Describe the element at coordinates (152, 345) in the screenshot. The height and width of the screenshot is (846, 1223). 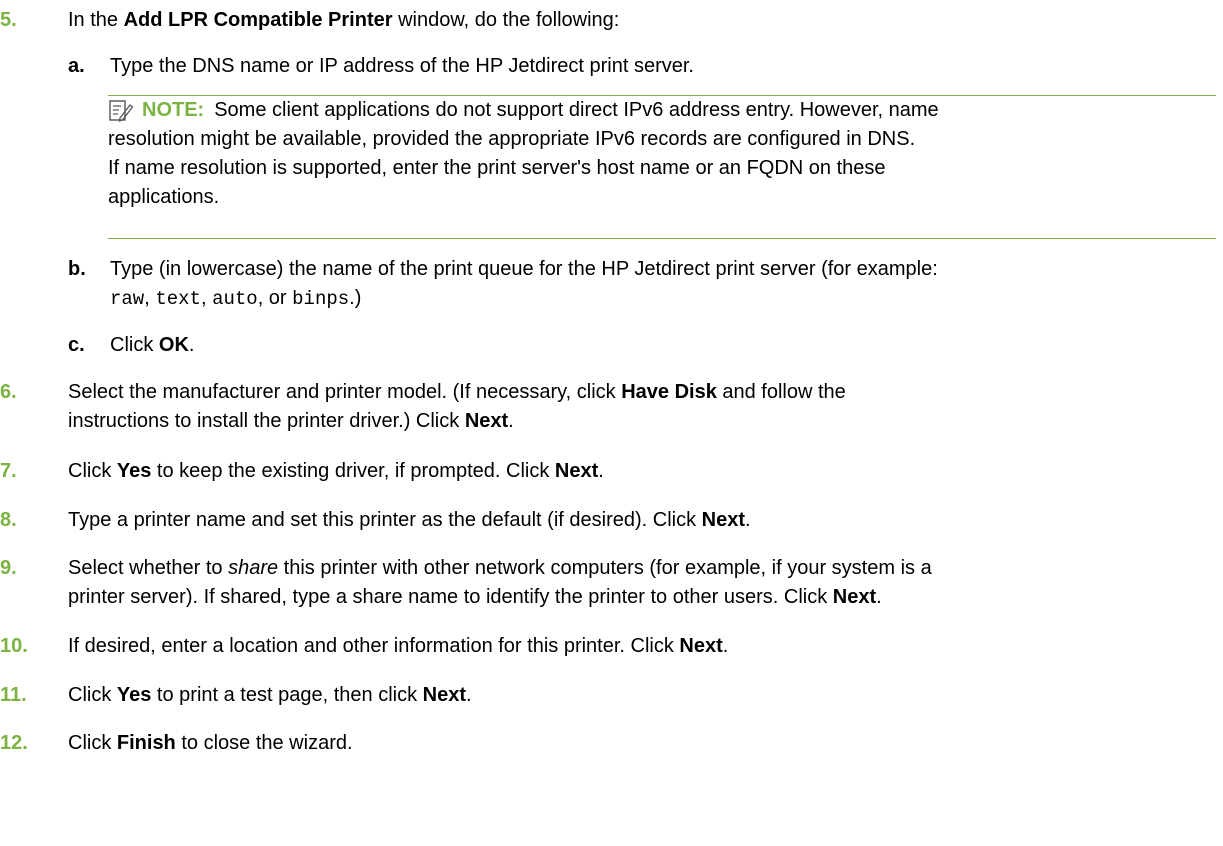
I see `substep-text: Click OK.` at that location.